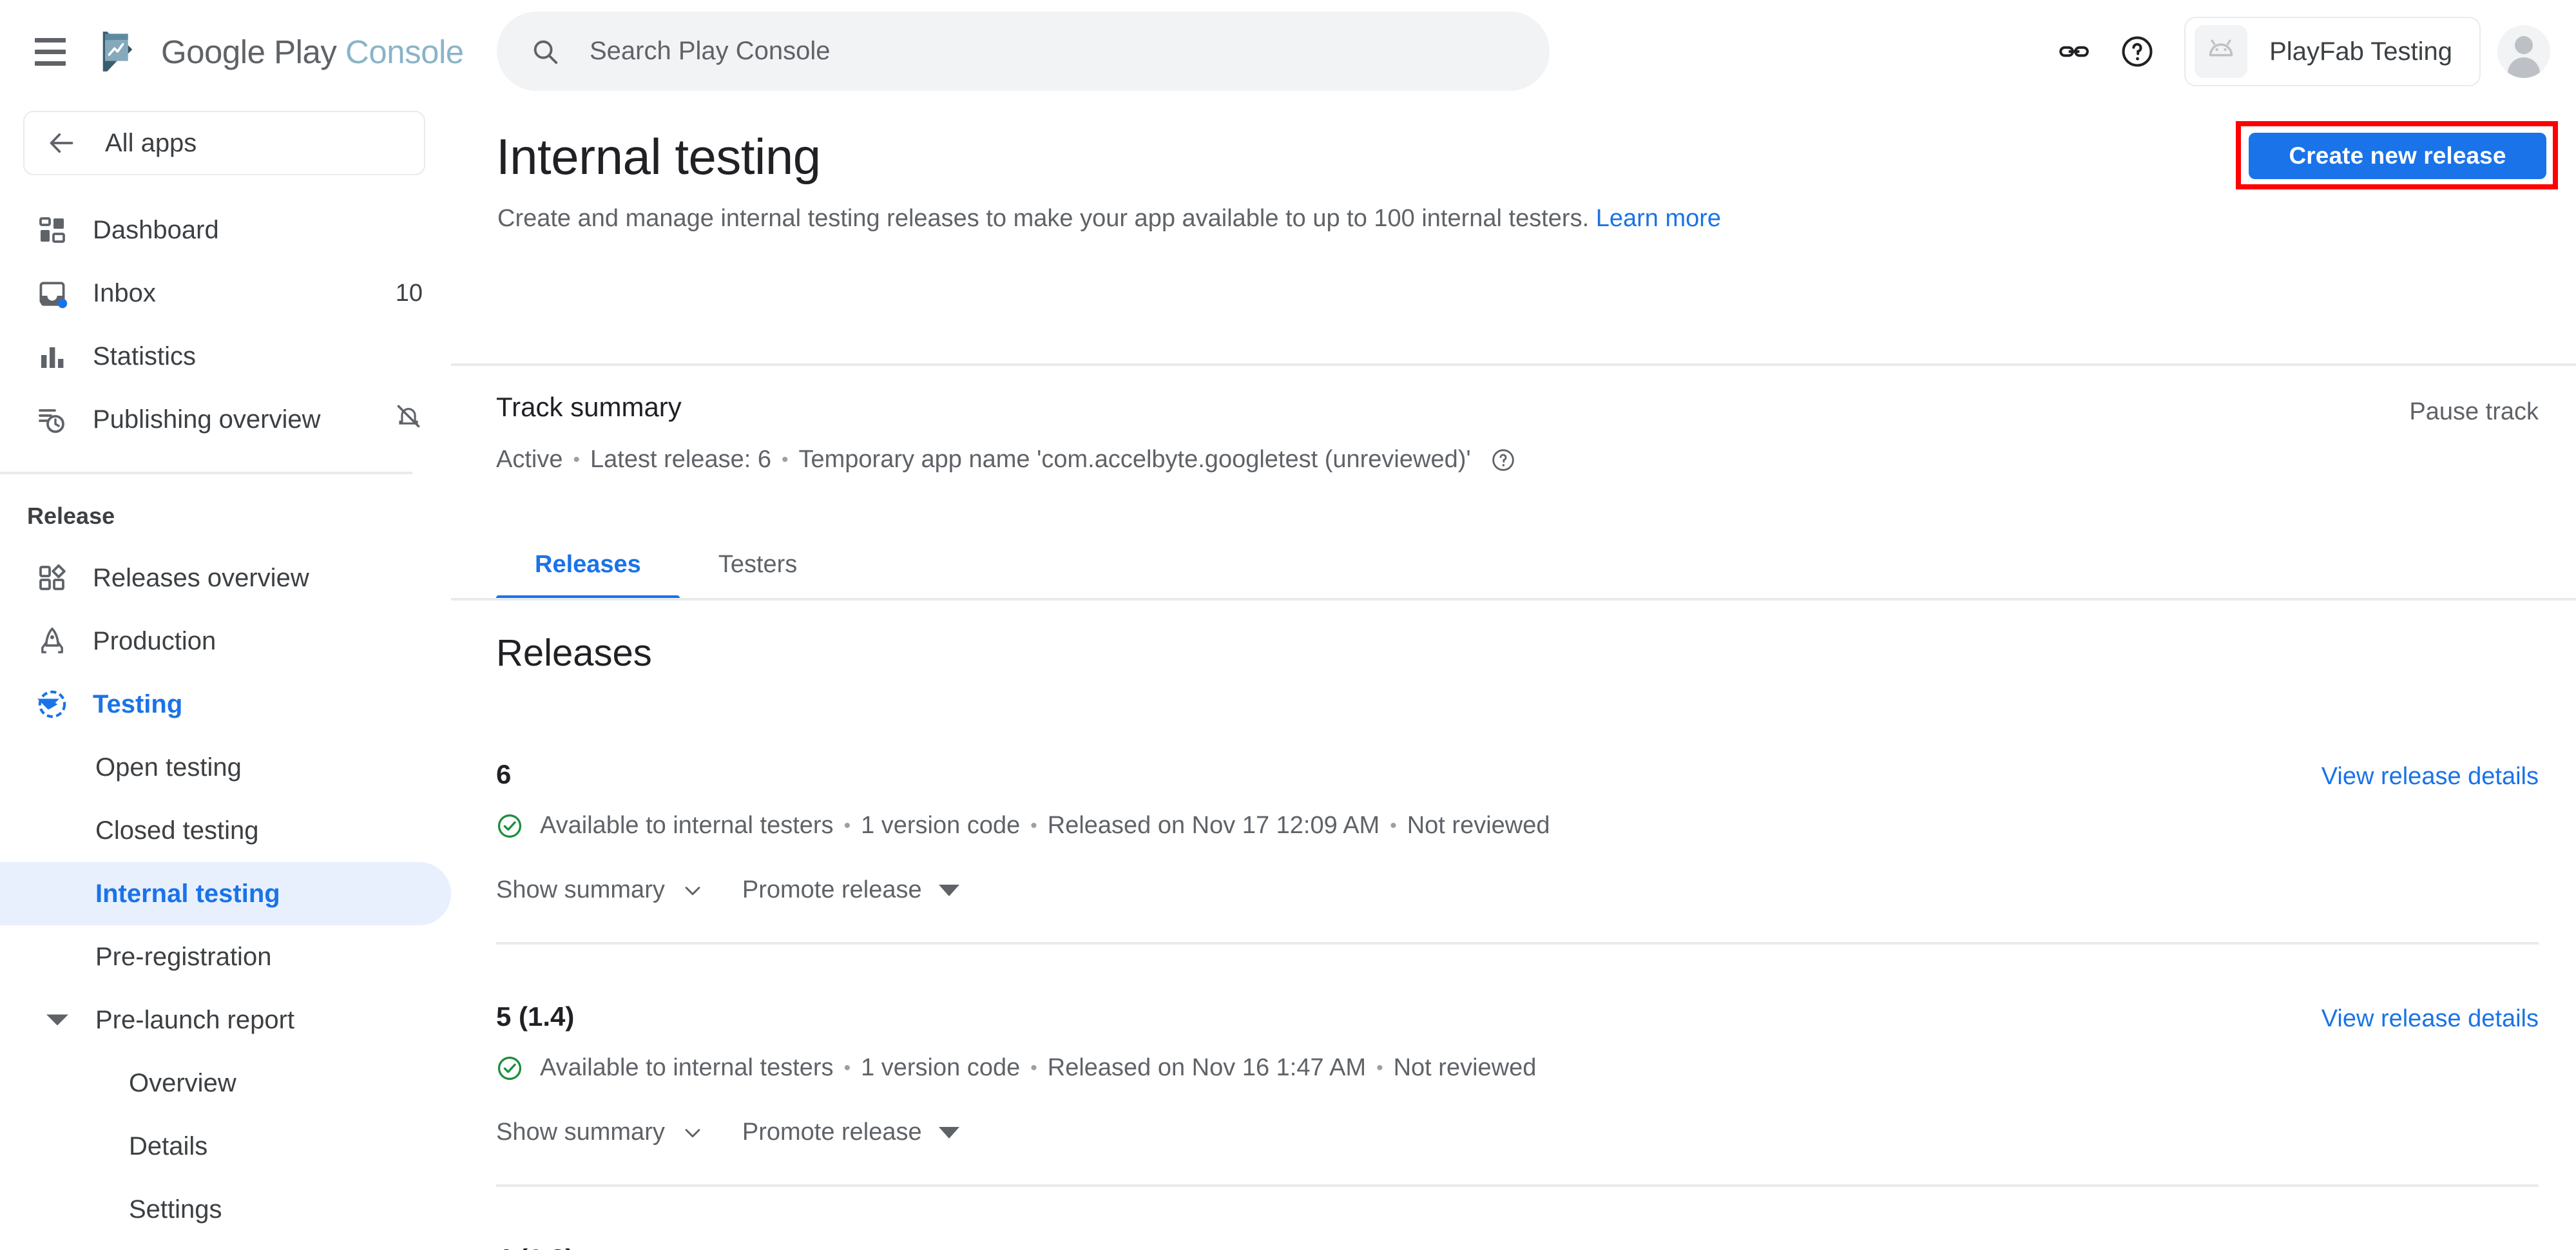 This screenshot has width=2576, height=1250. Describe the element at coordinates (138, 704) in the screenshot. I see `sidebar-item-label: Testing` at that location.